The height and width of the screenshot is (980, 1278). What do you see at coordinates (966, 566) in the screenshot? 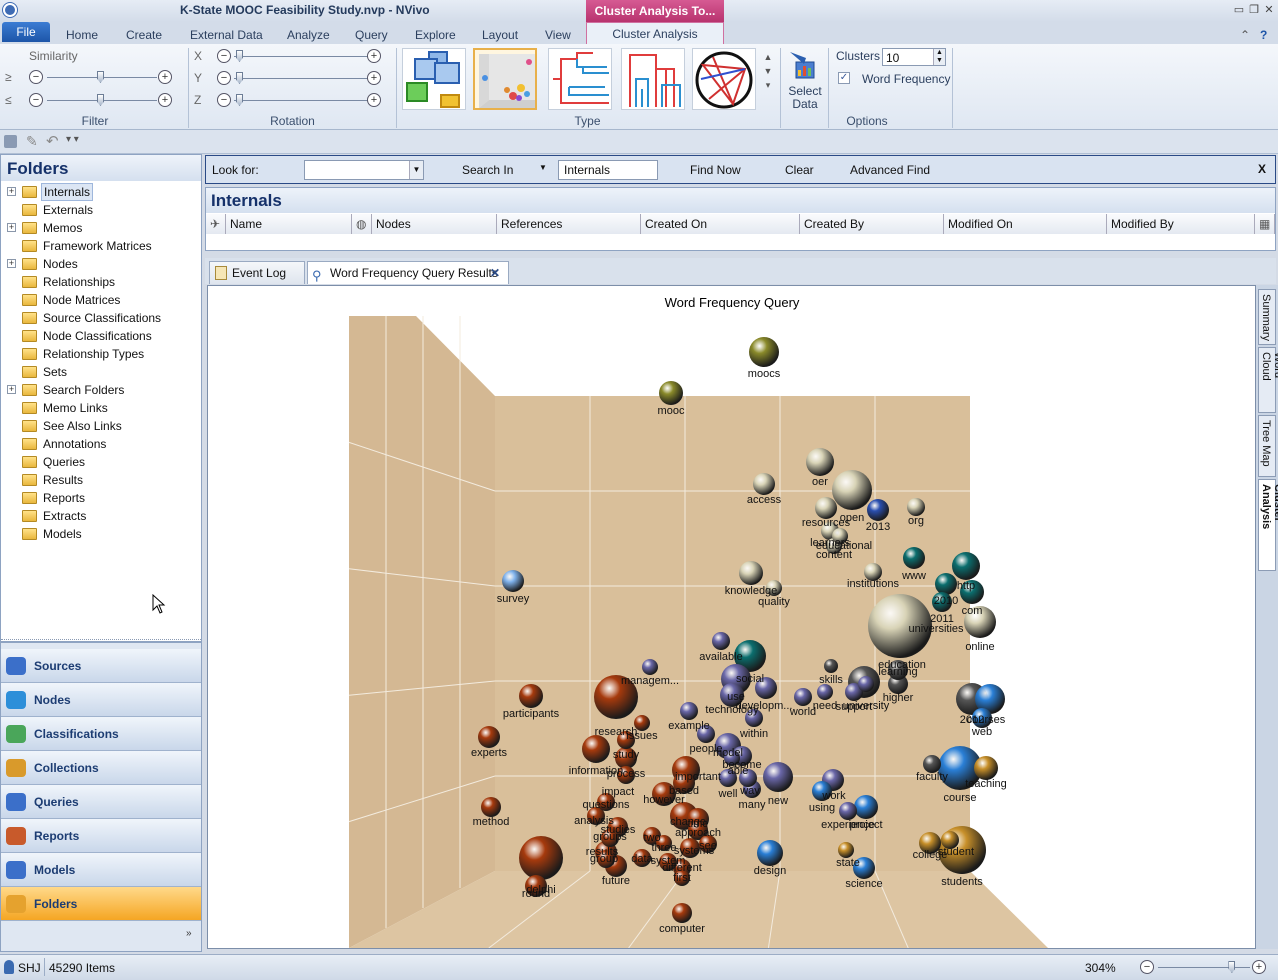
I see `point-http` at bounding box center [966, 566].